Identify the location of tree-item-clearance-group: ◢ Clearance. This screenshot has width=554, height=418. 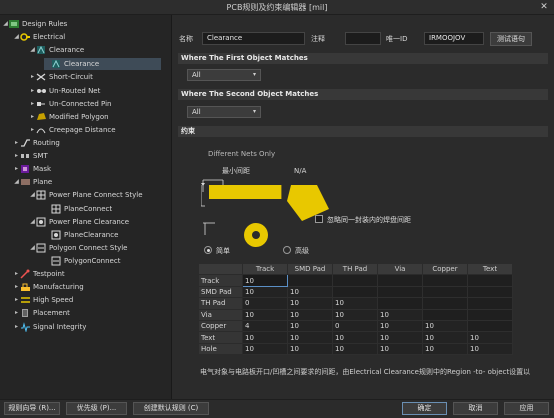
(56, 50).